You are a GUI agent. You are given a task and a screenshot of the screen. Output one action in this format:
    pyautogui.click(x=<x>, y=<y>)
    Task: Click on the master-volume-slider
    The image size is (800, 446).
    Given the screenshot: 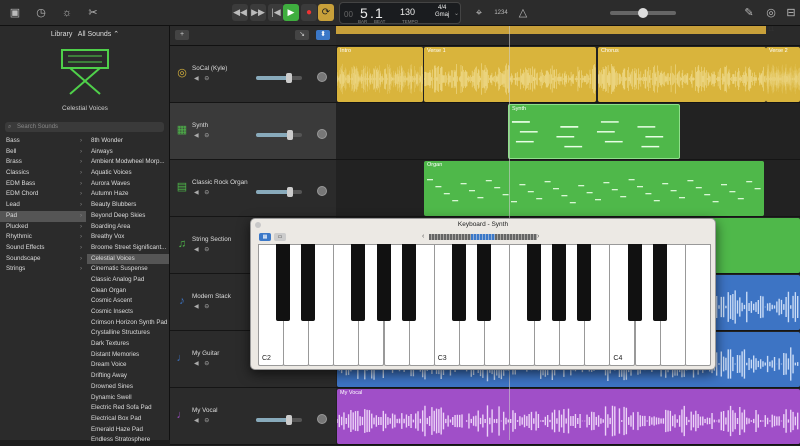 What is the action you would take?
    pyautogui.click(x=643, y=13)
    